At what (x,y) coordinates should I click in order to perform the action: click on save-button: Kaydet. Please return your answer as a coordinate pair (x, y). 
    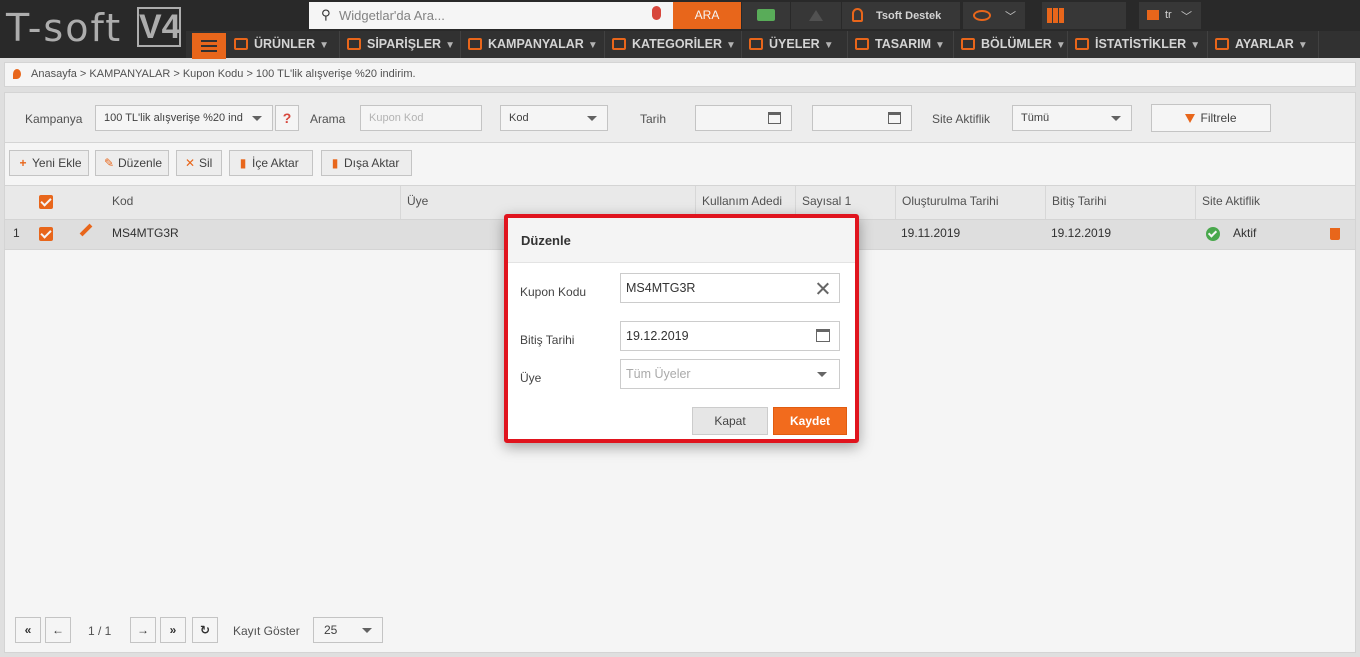
    Looking at the image, I should click on (810, 421).